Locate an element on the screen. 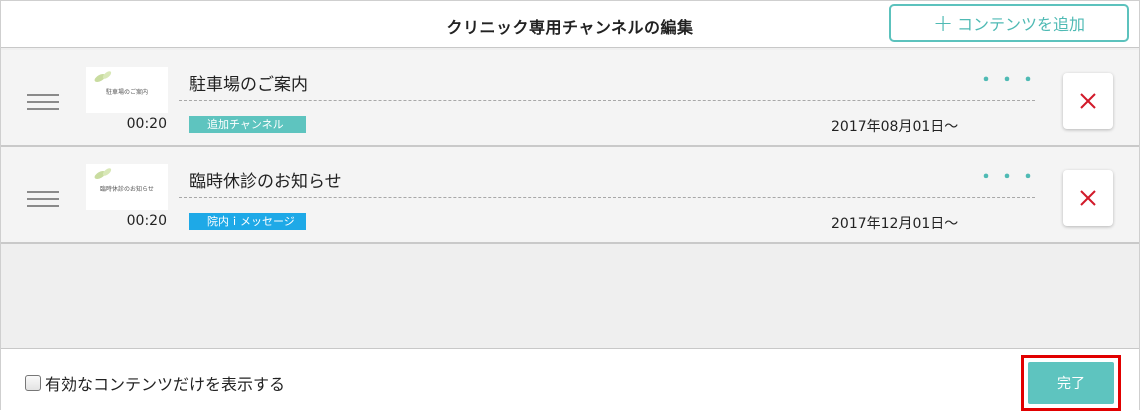 The width and height of the screenshot is (1140, 411). channel-tag: 院内ｉメッセージ is located at coordinates (247, 221).